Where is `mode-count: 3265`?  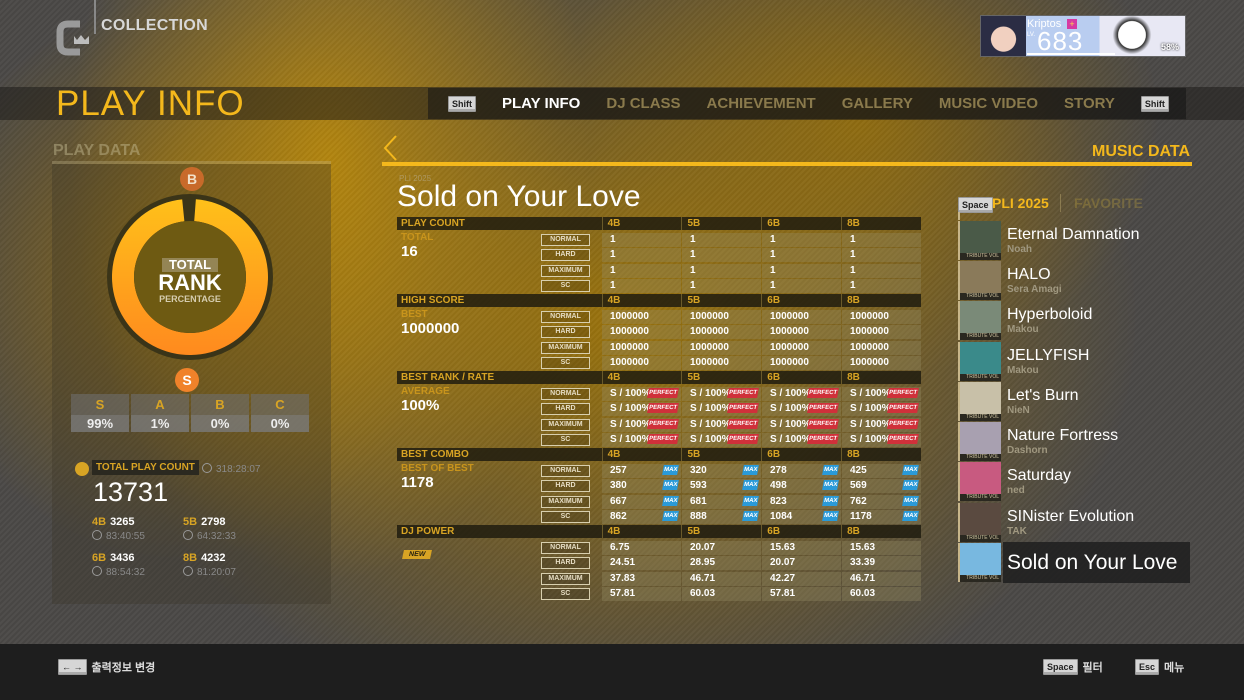
mode-count: 3265 is located at coordinates (122, 522).